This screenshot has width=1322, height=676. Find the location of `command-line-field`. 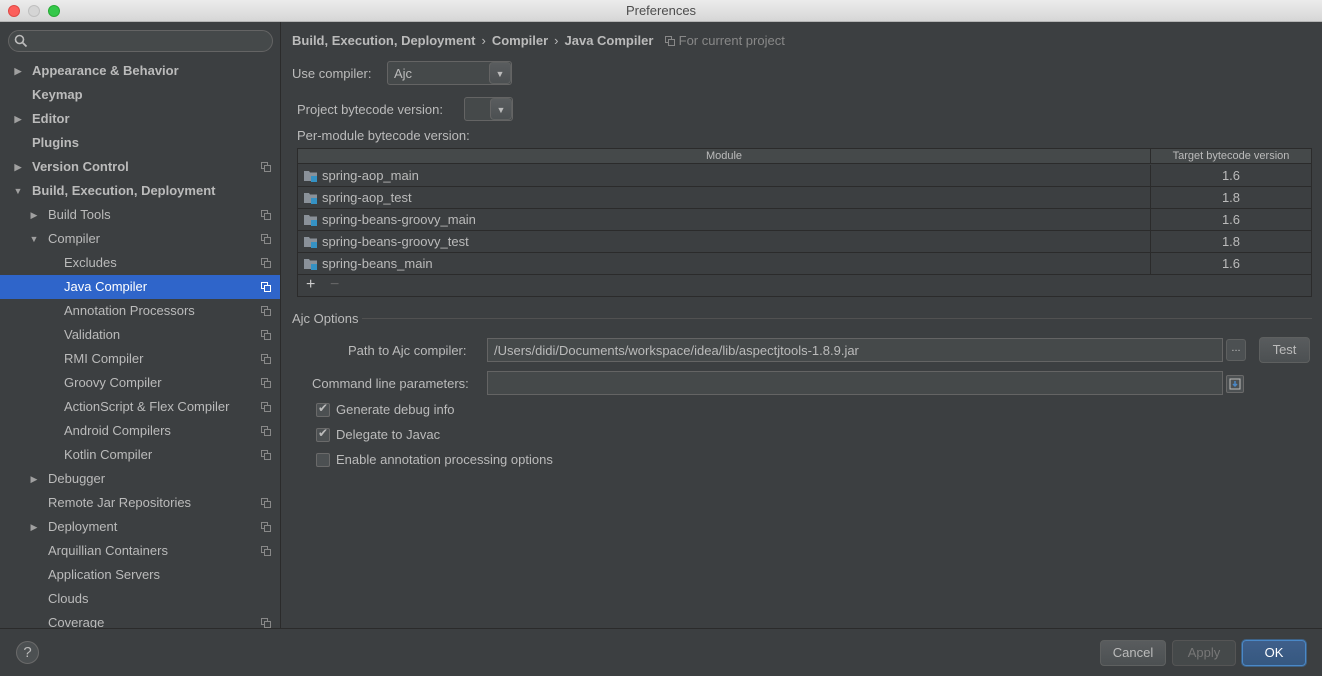

command-line-field is located at coordinates (855, 383).